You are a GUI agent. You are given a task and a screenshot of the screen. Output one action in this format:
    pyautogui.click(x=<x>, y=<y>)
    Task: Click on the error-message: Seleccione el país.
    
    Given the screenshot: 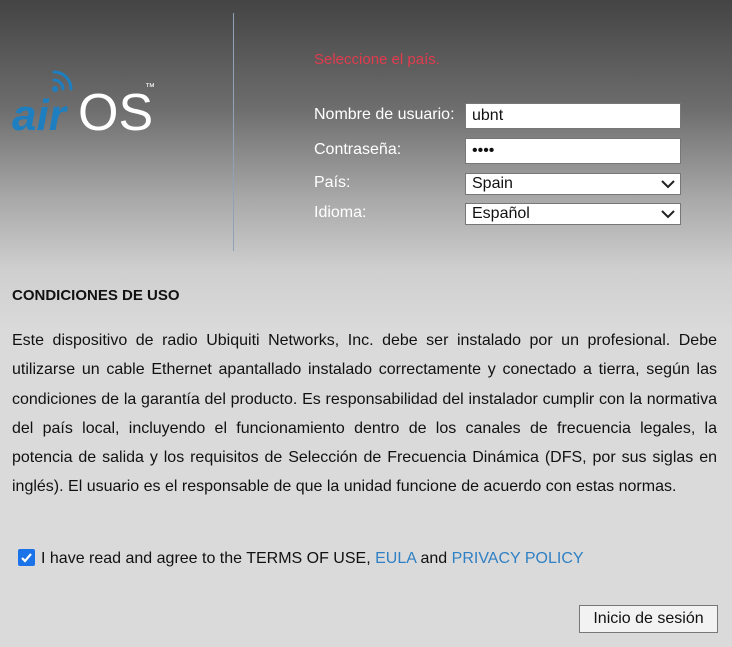 What is the action you would take?
    pyautogui.click(x=377, y=59)
    